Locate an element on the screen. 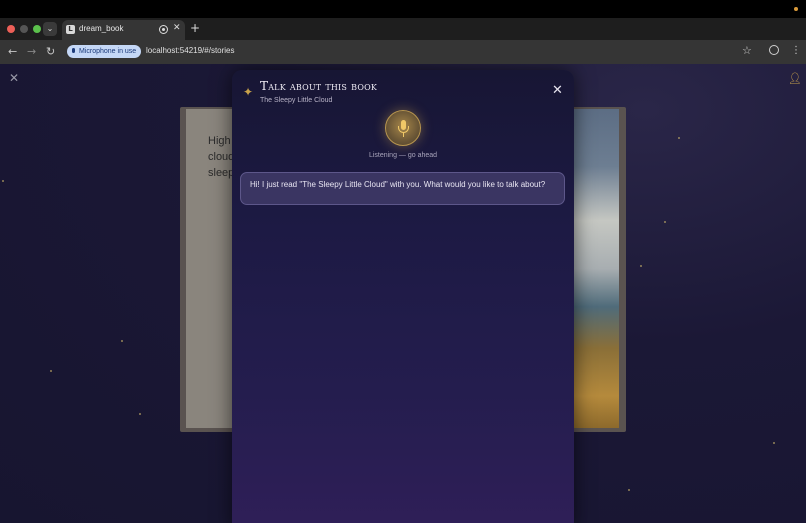 This screenshot has width=806, height=523. microphone-button is located at coordinates (403, 128).